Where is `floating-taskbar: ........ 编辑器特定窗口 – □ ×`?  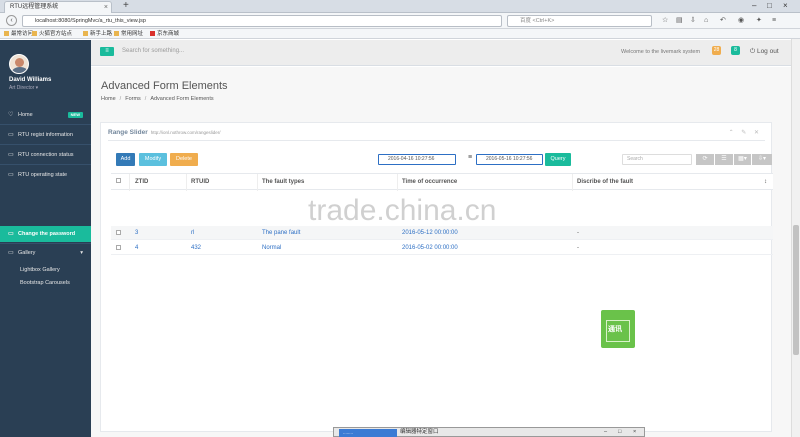
floating-taskbar: ........ 编辑器特定窗口 – □ × is located at coordinates (489, 432).